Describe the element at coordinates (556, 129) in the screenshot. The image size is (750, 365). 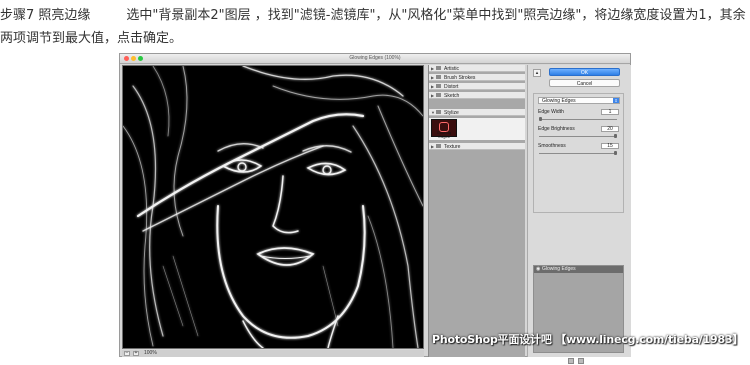
I see `edge-brightness-label: Edge Brightness` at that location.